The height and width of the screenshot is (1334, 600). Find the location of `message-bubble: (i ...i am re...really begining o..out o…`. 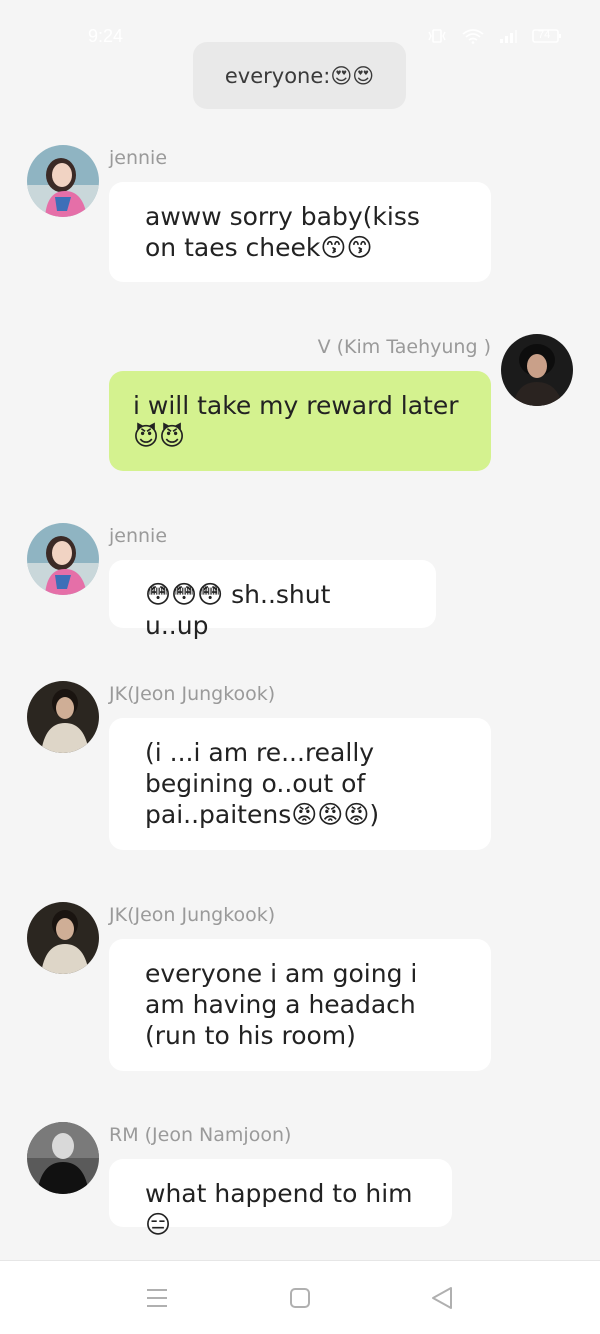

message-bubble: (i ...i am re...really begining o..out o… is located at coordinates (300, 784).